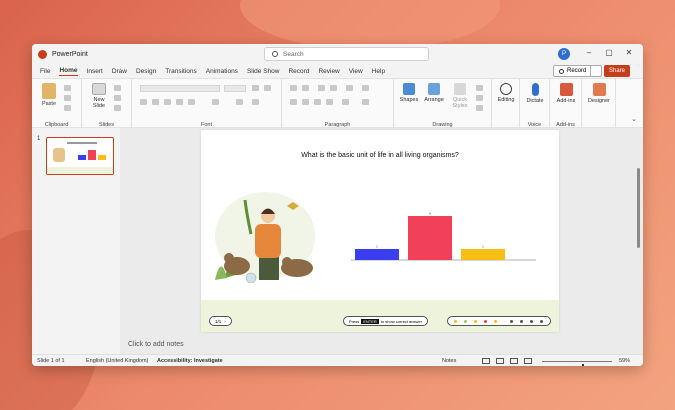  I want to click on maximize-button: ▢, so click(609, 52).